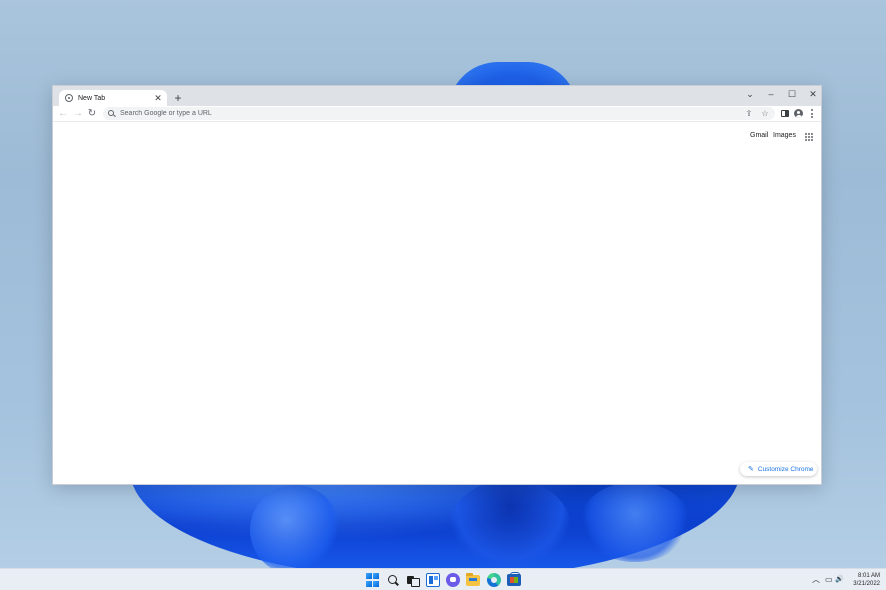 The width and height of the screenshot is (886, 590). What do you see at coordinates (514, 580) in the screenshot?
I see `store-icon` at bounding box center [514, 580].